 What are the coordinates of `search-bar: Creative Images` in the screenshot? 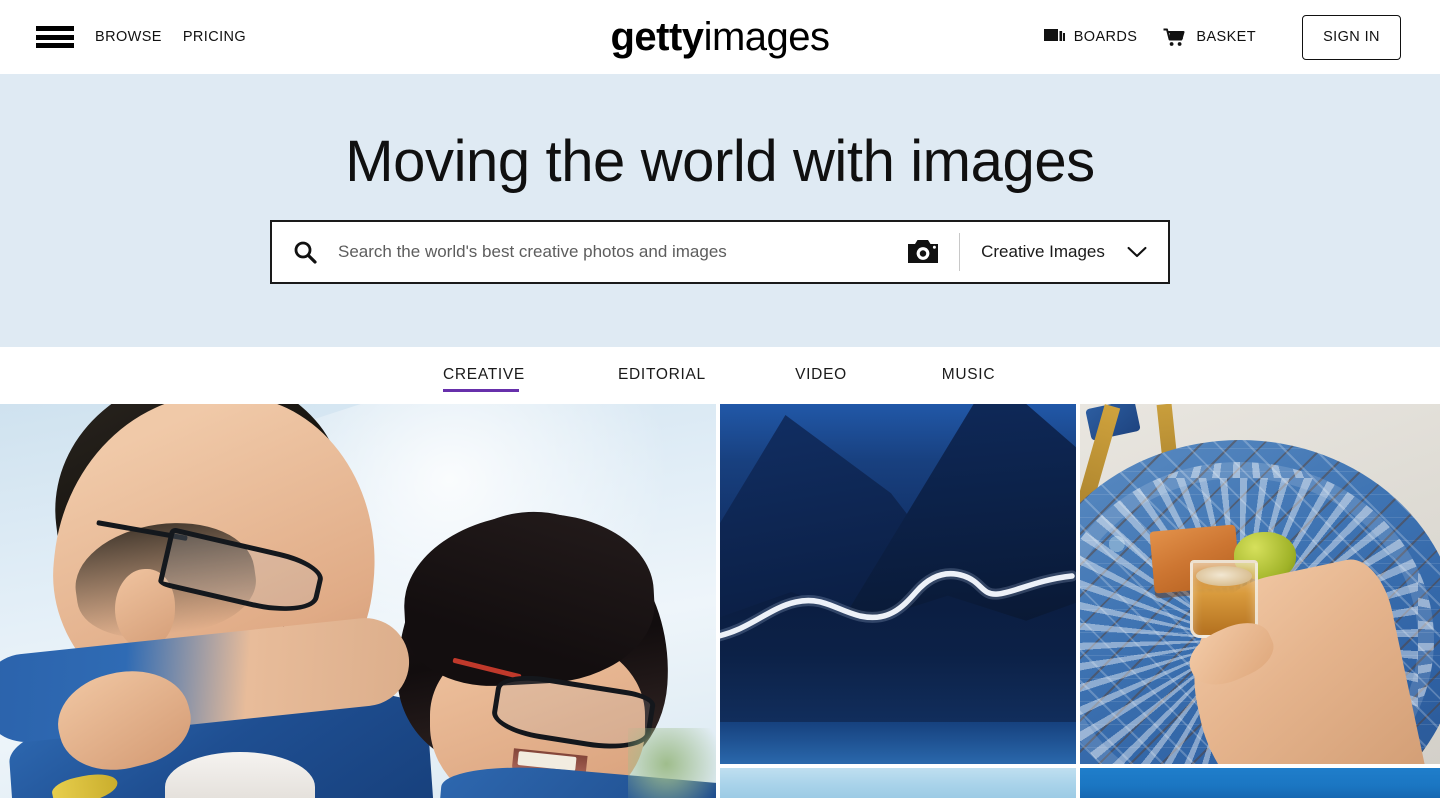 It's located at (720, 252).